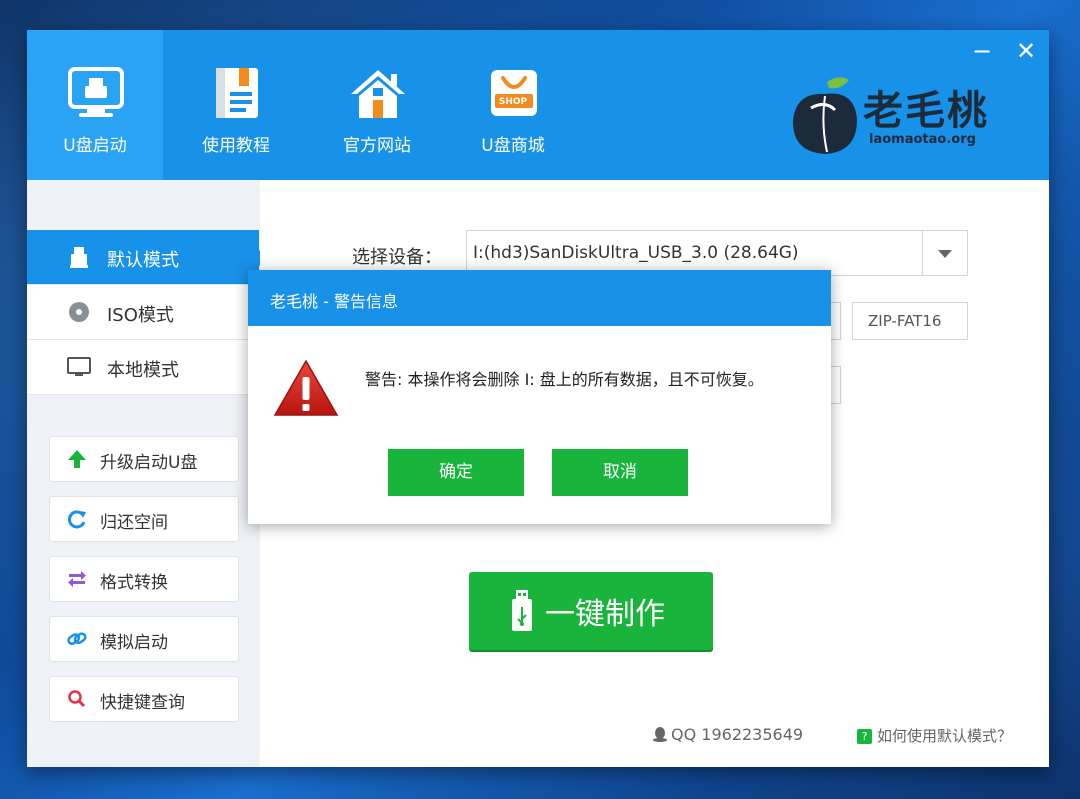  What do you see at coordinates (77, 519) in the screenshot?
I see `refresh-icon` at bounding box center [77, 519].